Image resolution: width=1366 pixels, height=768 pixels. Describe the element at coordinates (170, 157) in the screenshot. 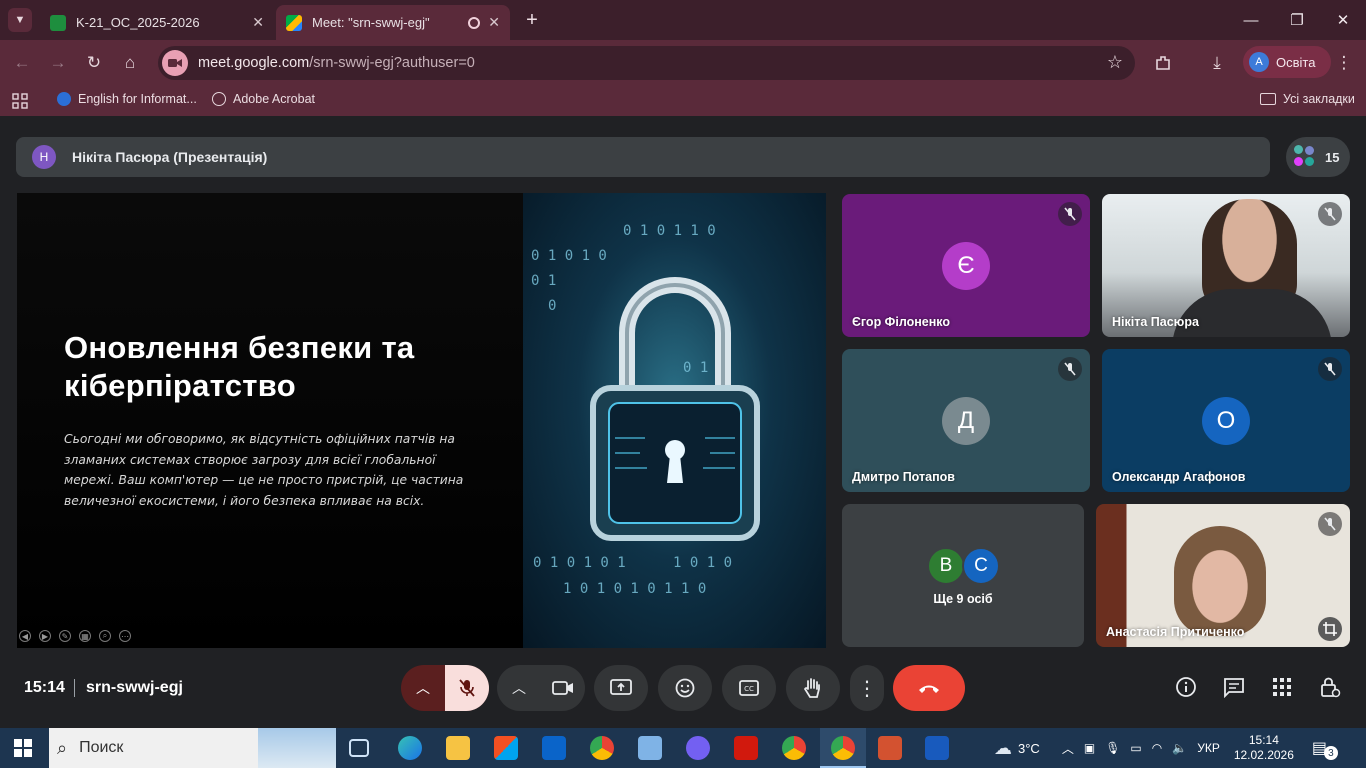

I see `presenter-label: Нікіта Пасюра (Презентація)` at that location.